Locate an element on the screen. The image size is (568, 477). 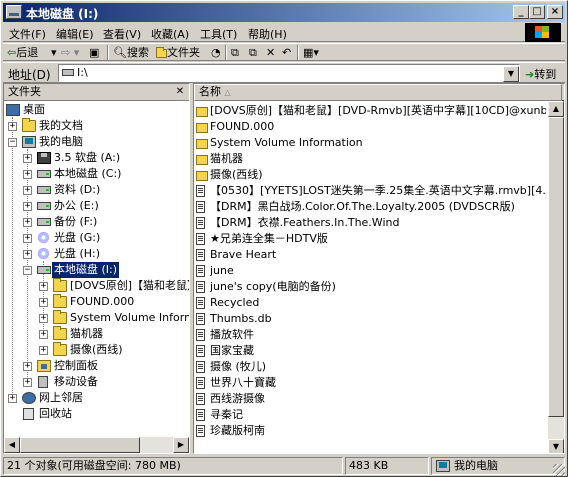
views-button: ▦▾ is located at coordinates (311, 53).